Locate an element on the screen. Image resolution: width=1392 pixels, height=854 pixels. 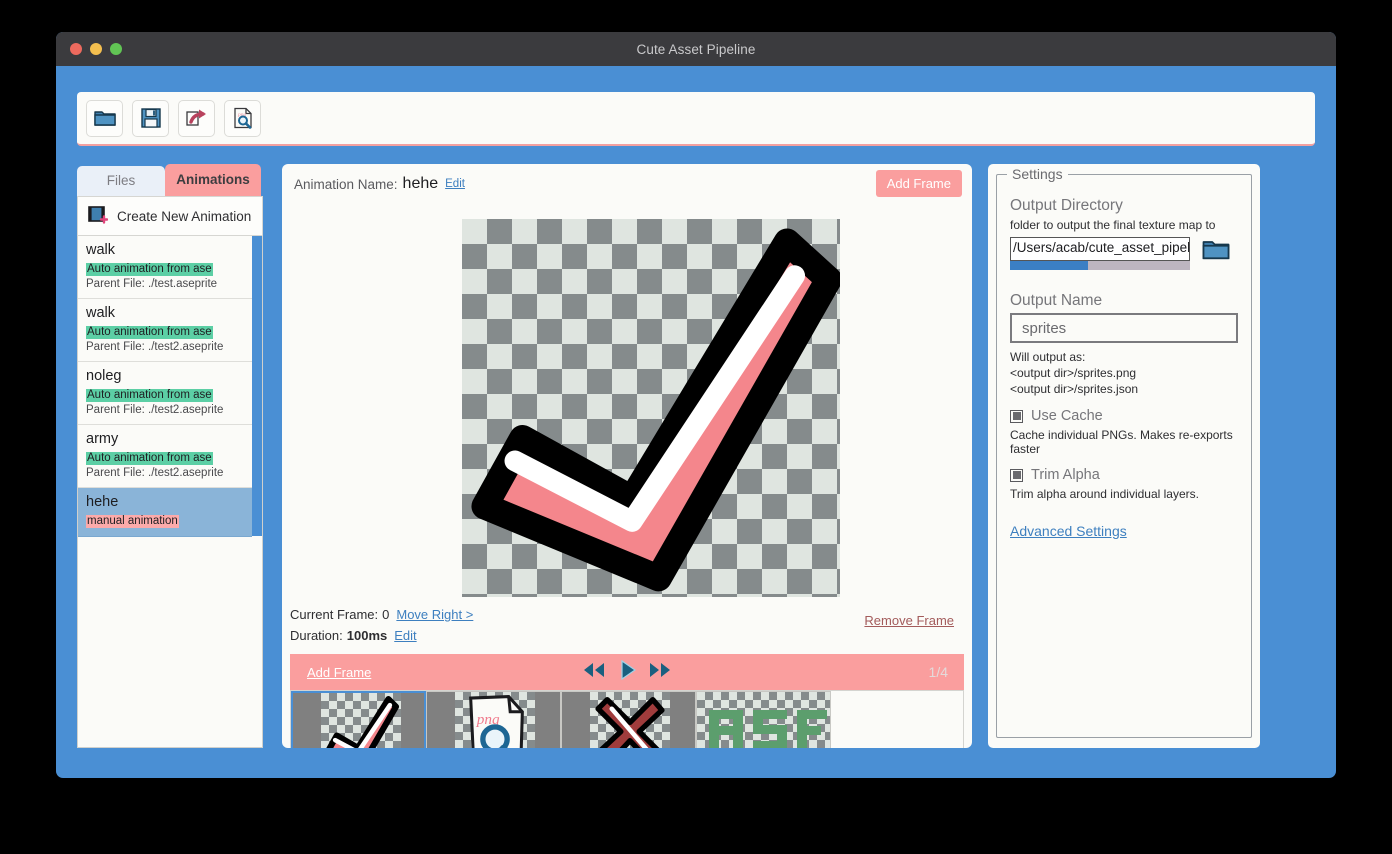
duration-label: Duration: is located at coordinates (316, 635).